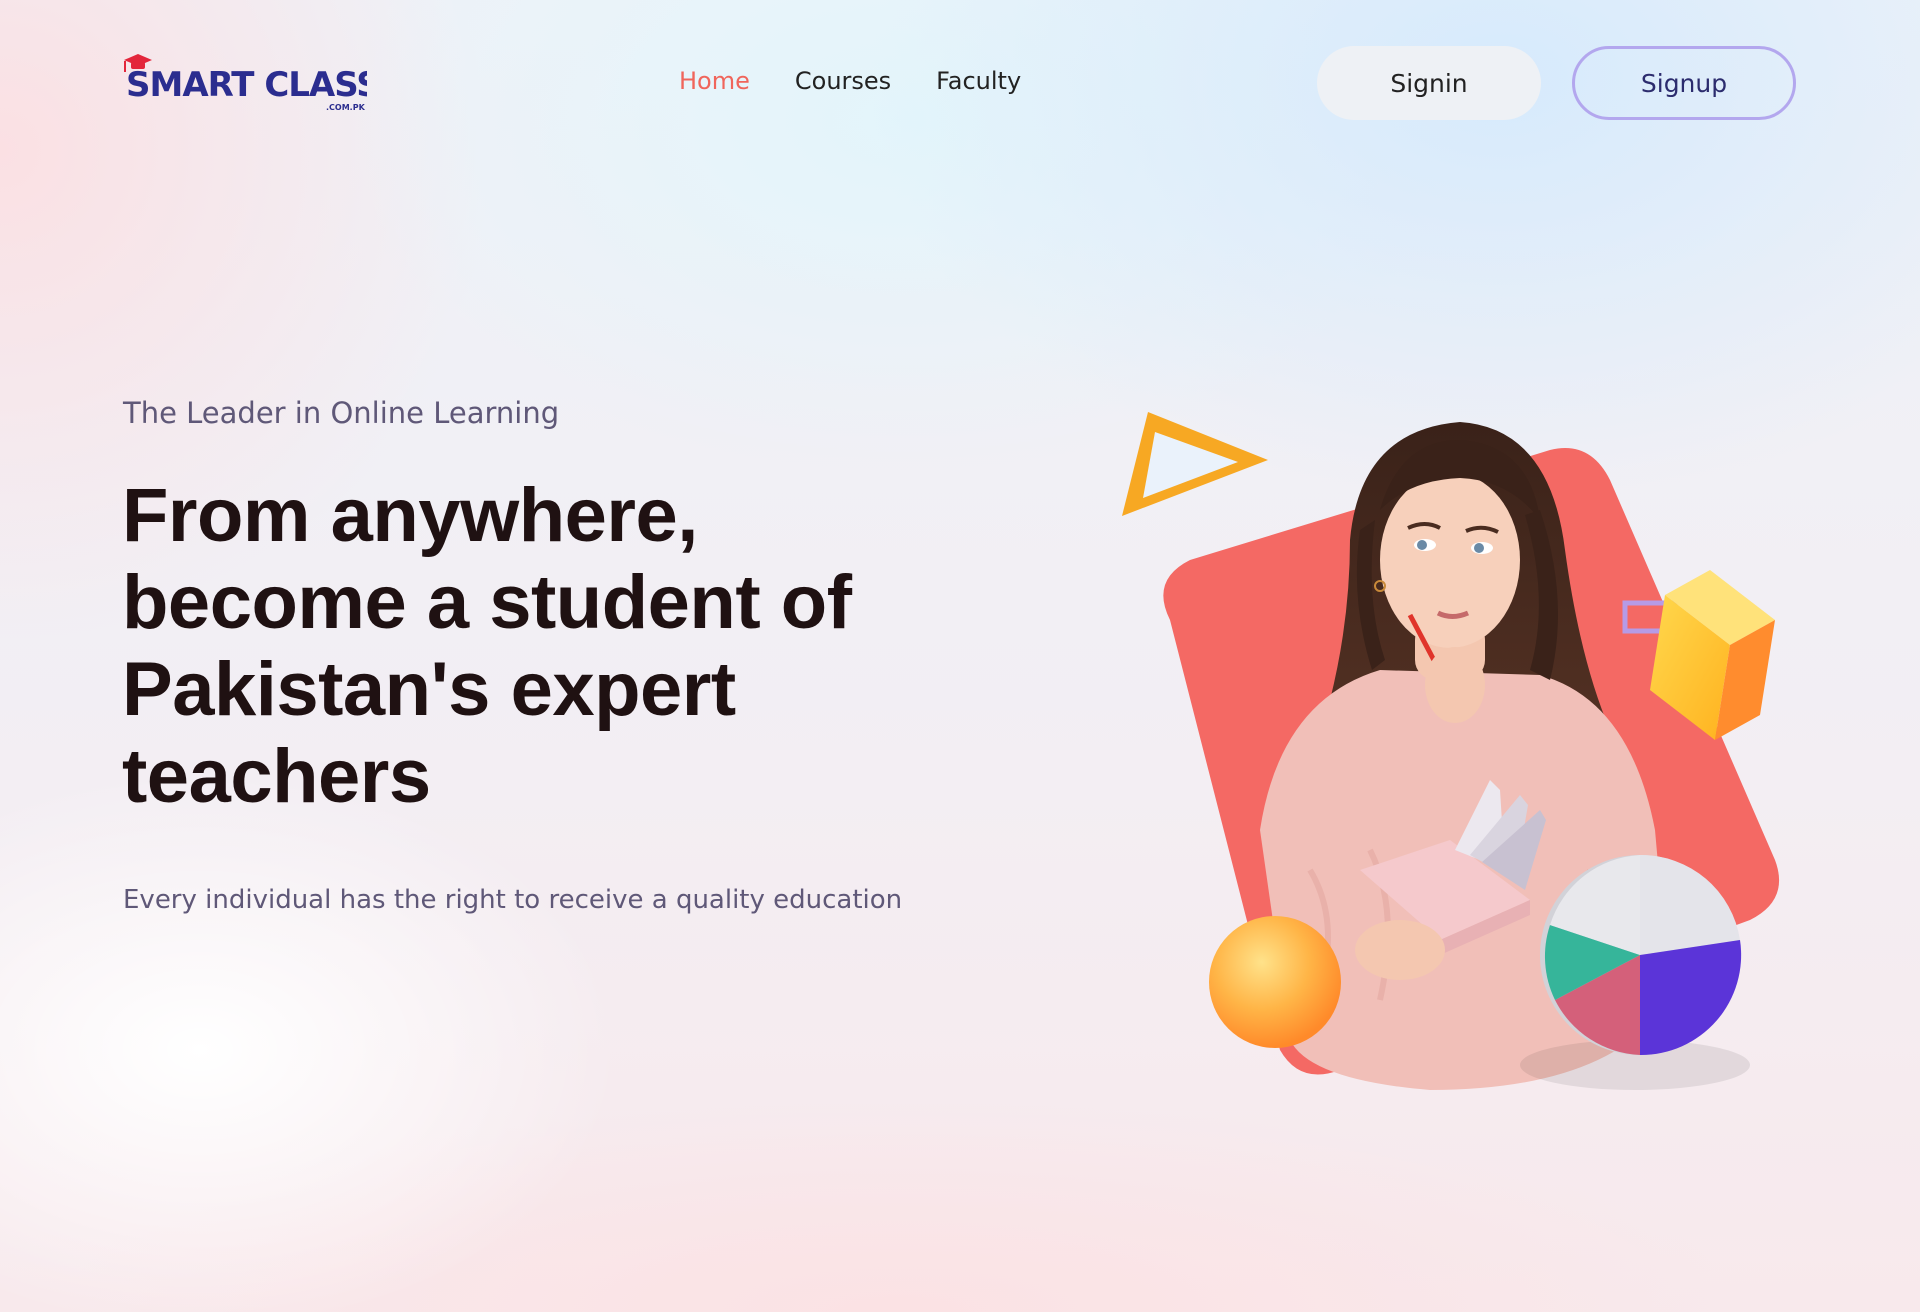  What do you see at coordinates (1684, 83) in the screenshot?
I see `signup-button: Signup` at bounding box center [1684, 83].